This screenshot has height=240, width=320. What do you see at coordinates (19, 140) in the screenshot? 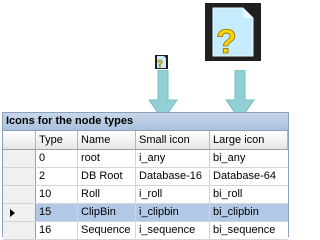
I see `row-header-corner` at bounding box center [19, 140].